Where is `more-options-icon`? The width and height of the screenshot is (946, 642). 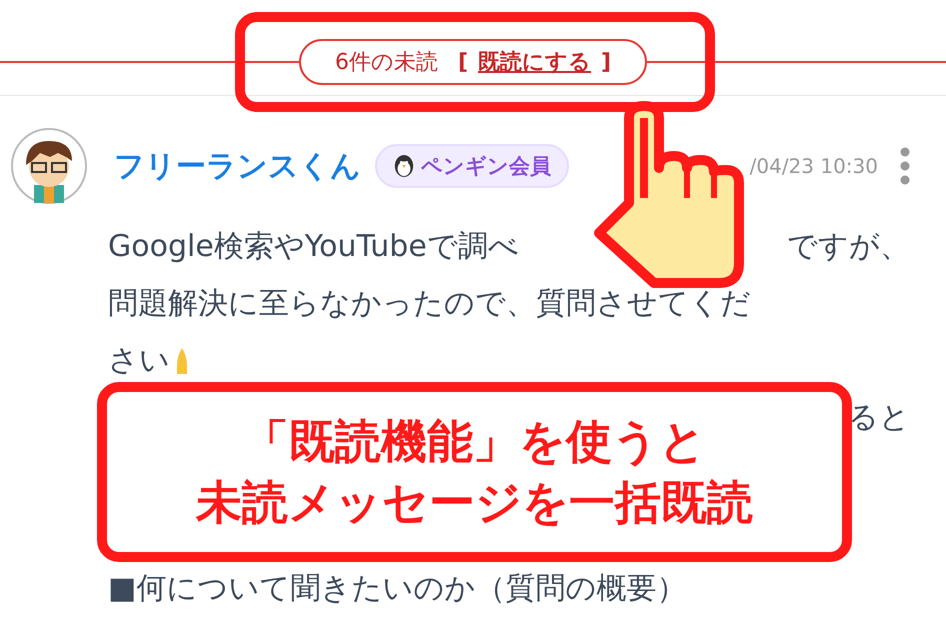 more-options-icon is located at coordinates (905, 166).